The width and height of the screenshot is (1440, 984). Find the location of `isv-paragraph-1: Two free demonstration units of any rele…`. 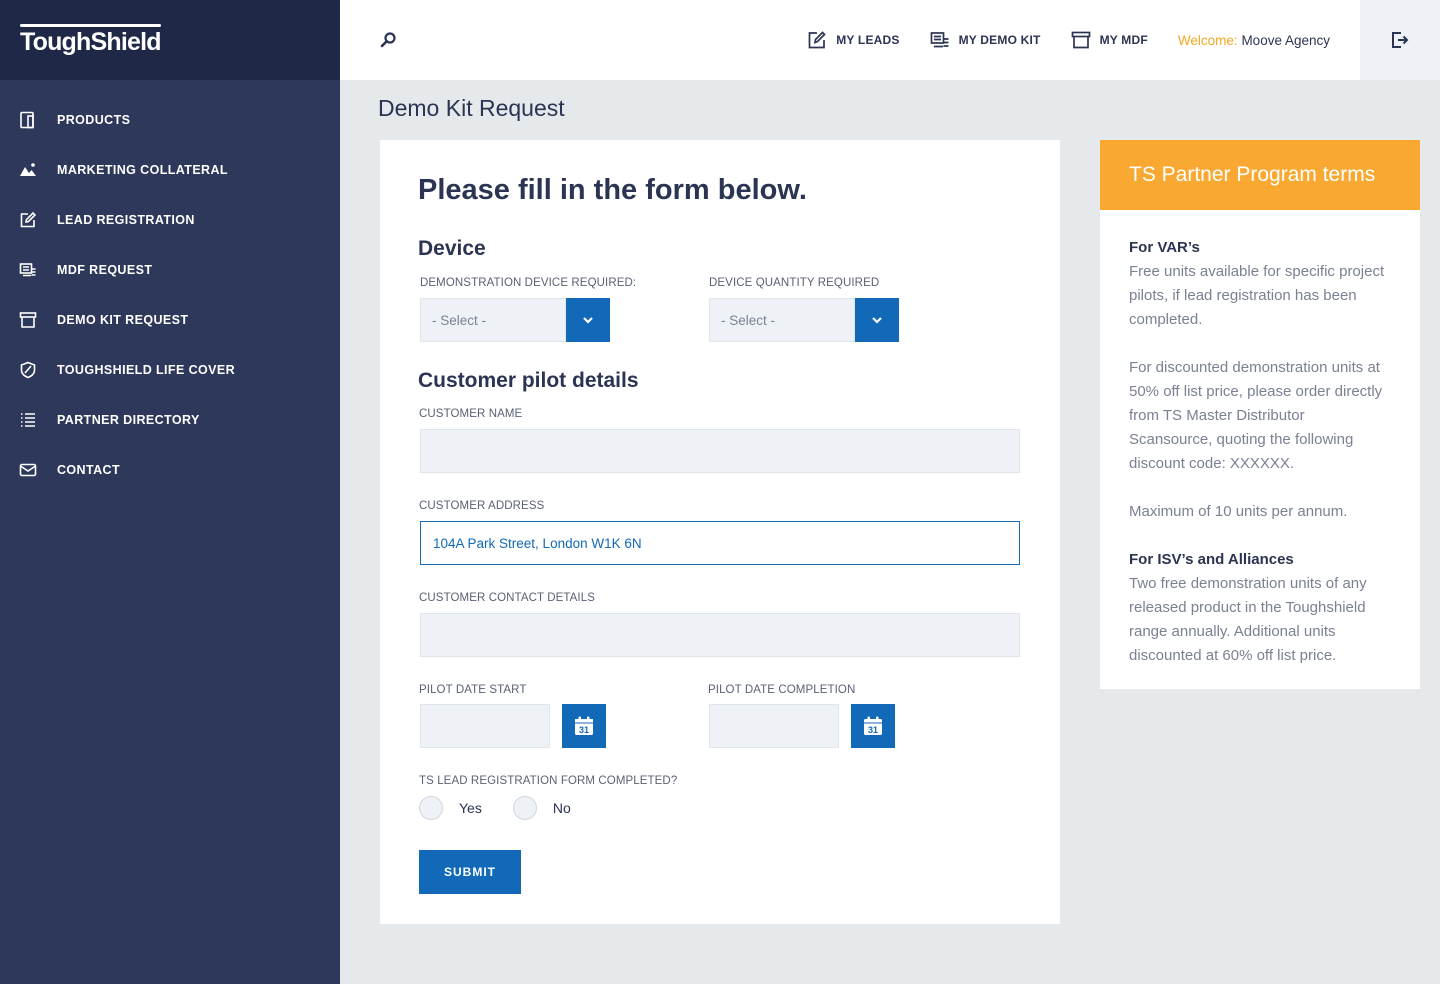

isv-paragraph-1: Two free demonstration units of any rele… is located at coordinates (1248, 619).